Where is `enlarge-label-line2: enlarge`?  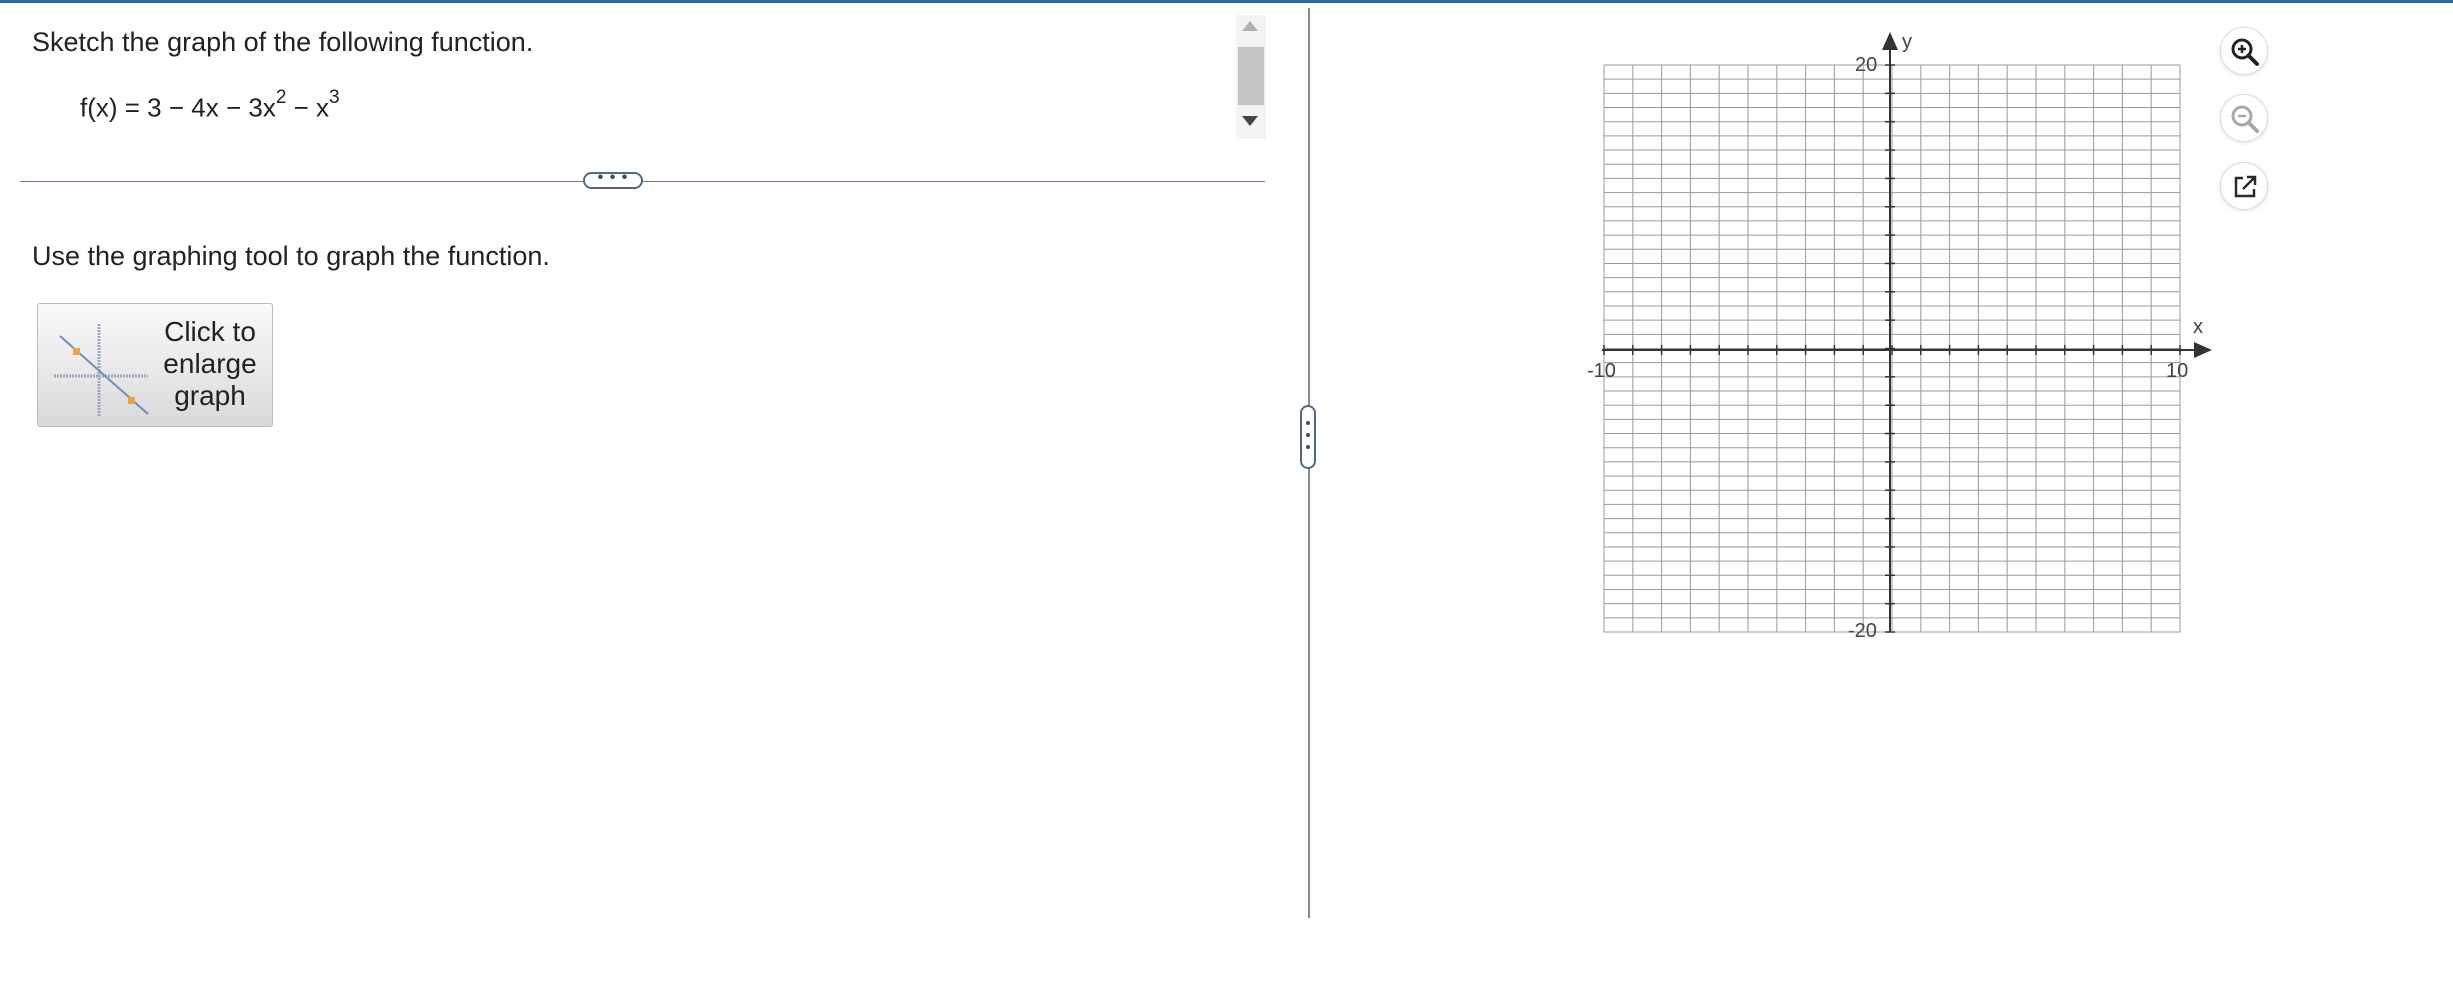
enlarge-label-line2: enlarge is located at coordinates (210, 363).